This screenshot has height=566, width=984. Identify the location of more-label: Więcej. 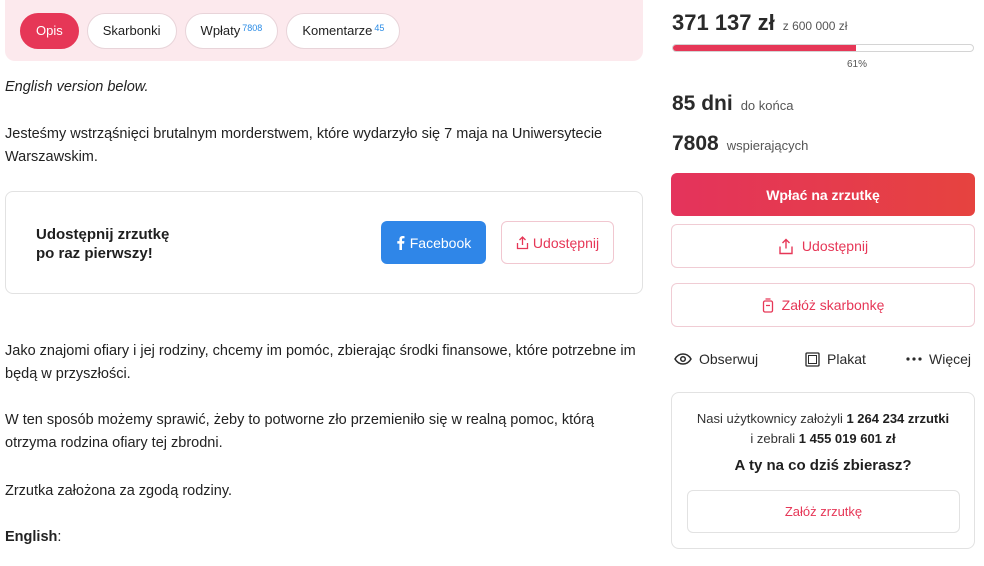
(950, 359).